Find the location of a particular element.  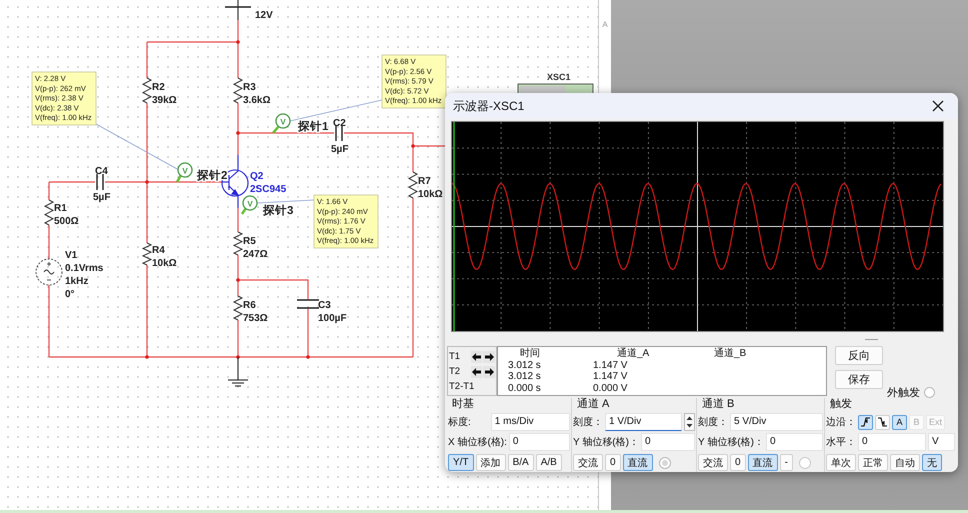

spinner-icon is located at coordinates (689, 422).